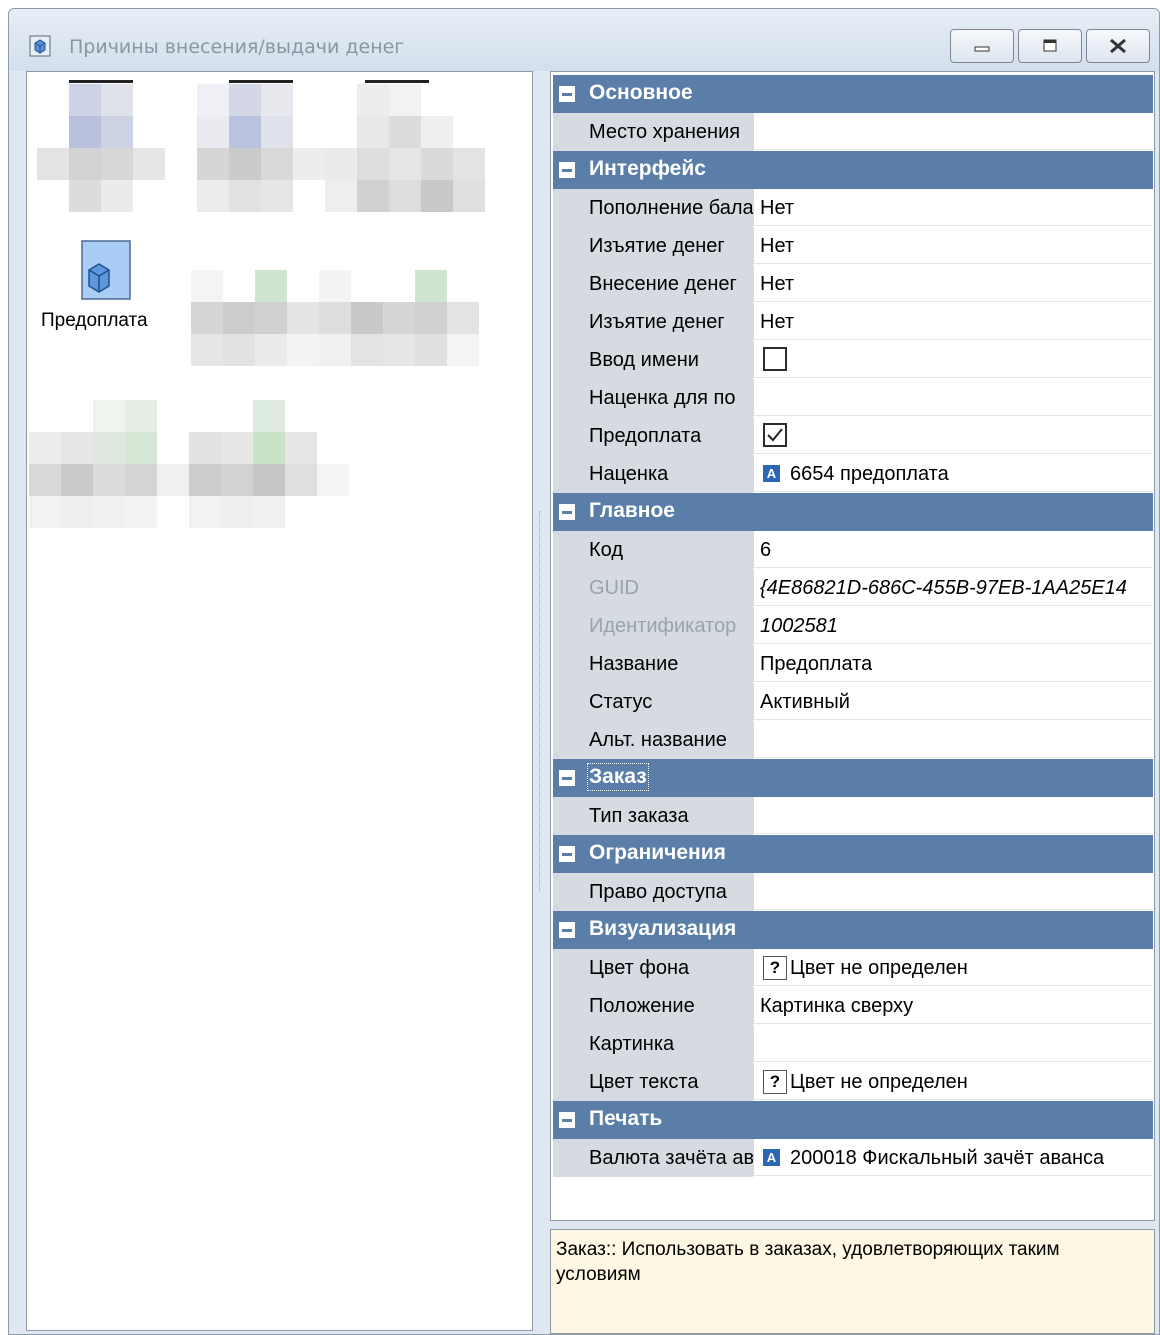 The height and width of the screenshot is (1335, 1160). I want to click on property-row: Внесение денег Нет, so click(853, 284).